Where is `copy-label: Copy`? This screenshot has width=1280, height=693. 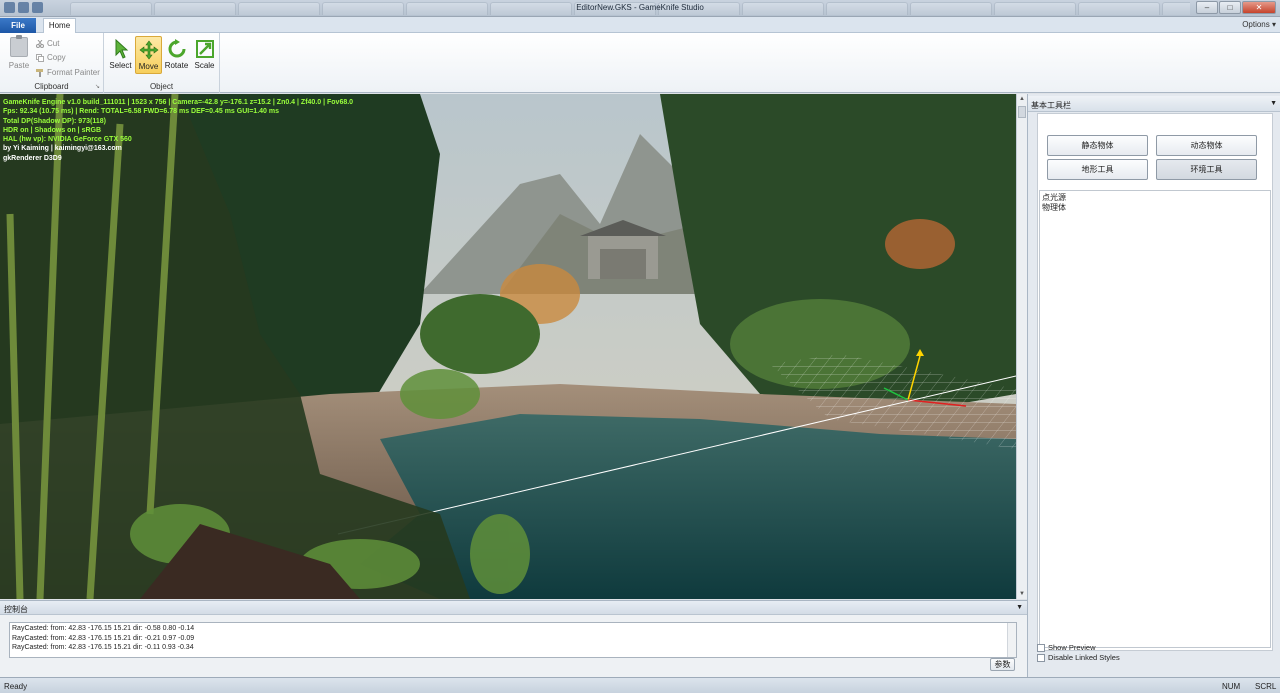
copy-label: Copy is located at coordinates (56, 57).